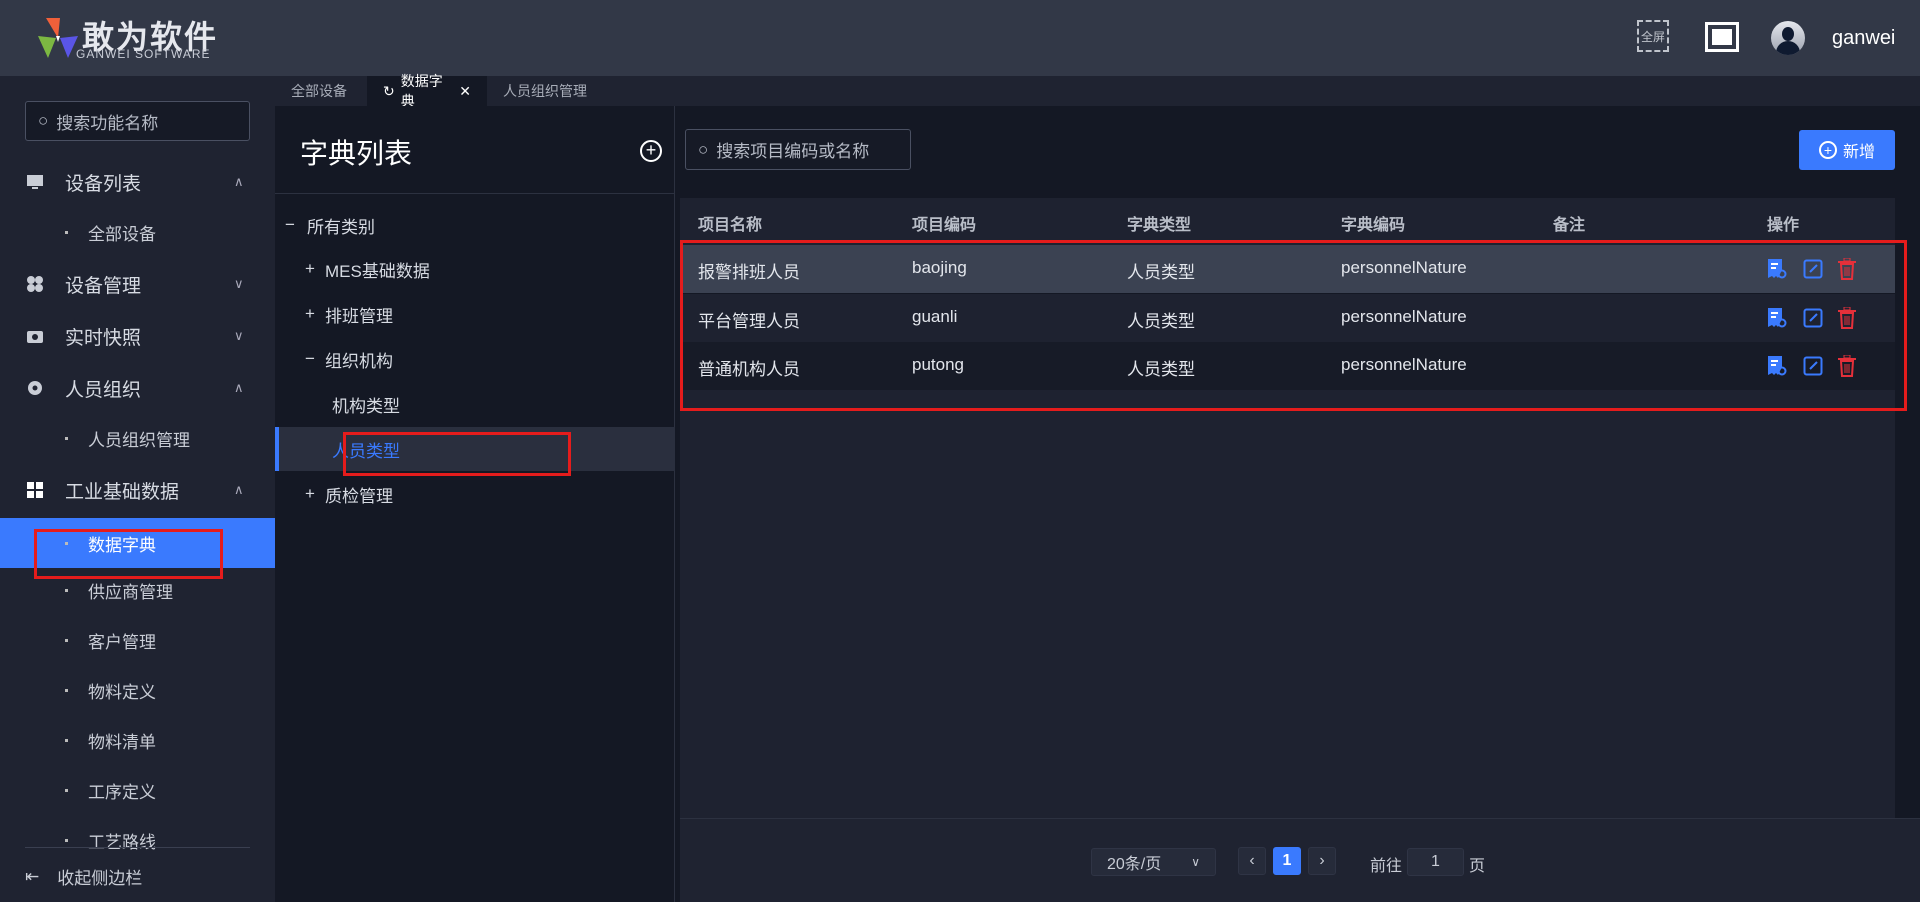  I want to click on refresh-icon: ↻, so click(389, 90).